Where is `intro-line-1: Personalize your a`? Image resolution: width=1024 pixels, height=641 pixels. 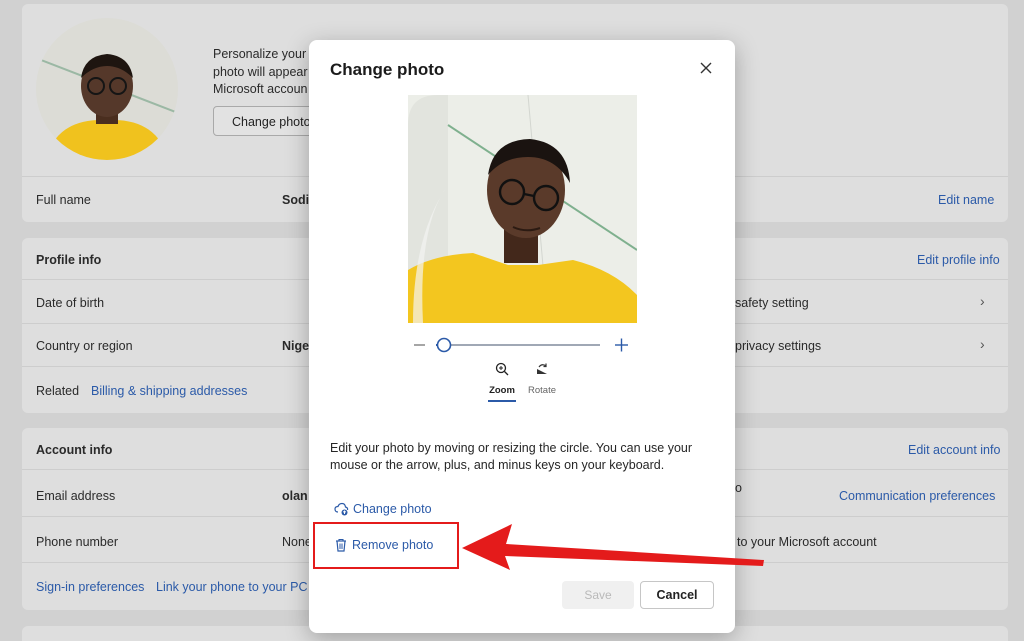 intro-line-1: Personalize your a is located at coordinates (265, 54).